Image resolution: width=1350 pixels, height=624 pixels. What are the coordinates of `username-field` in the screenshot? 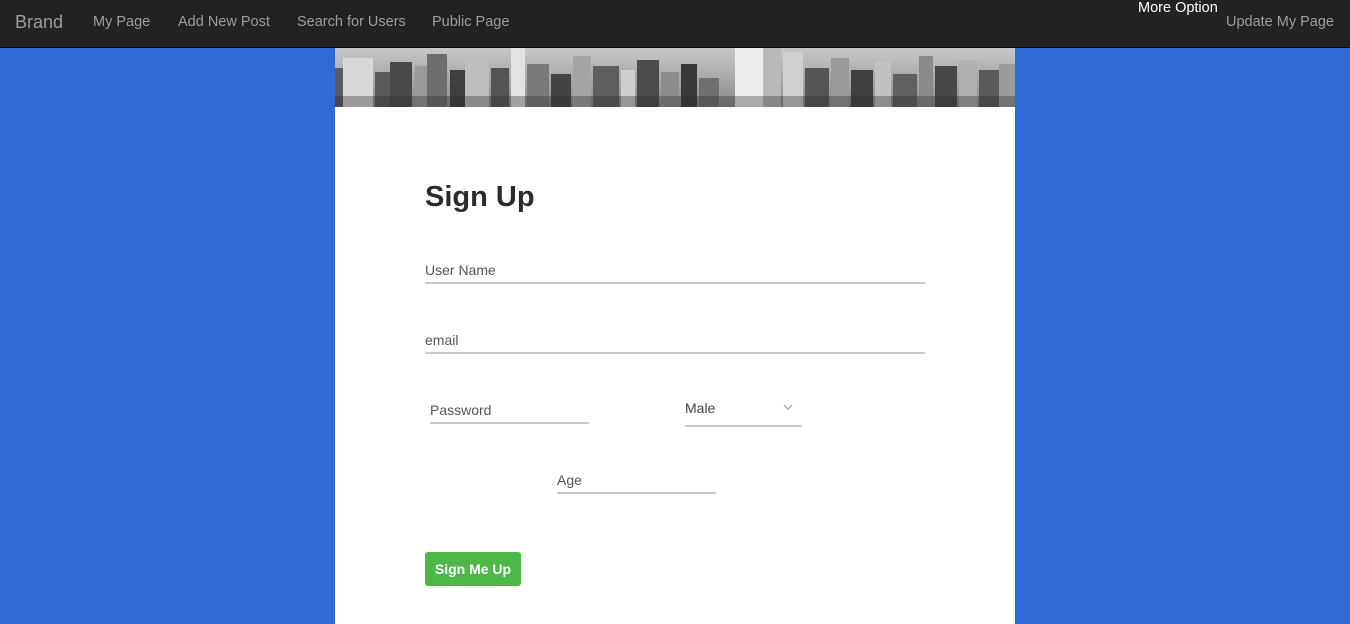 It's located at (675, 271).